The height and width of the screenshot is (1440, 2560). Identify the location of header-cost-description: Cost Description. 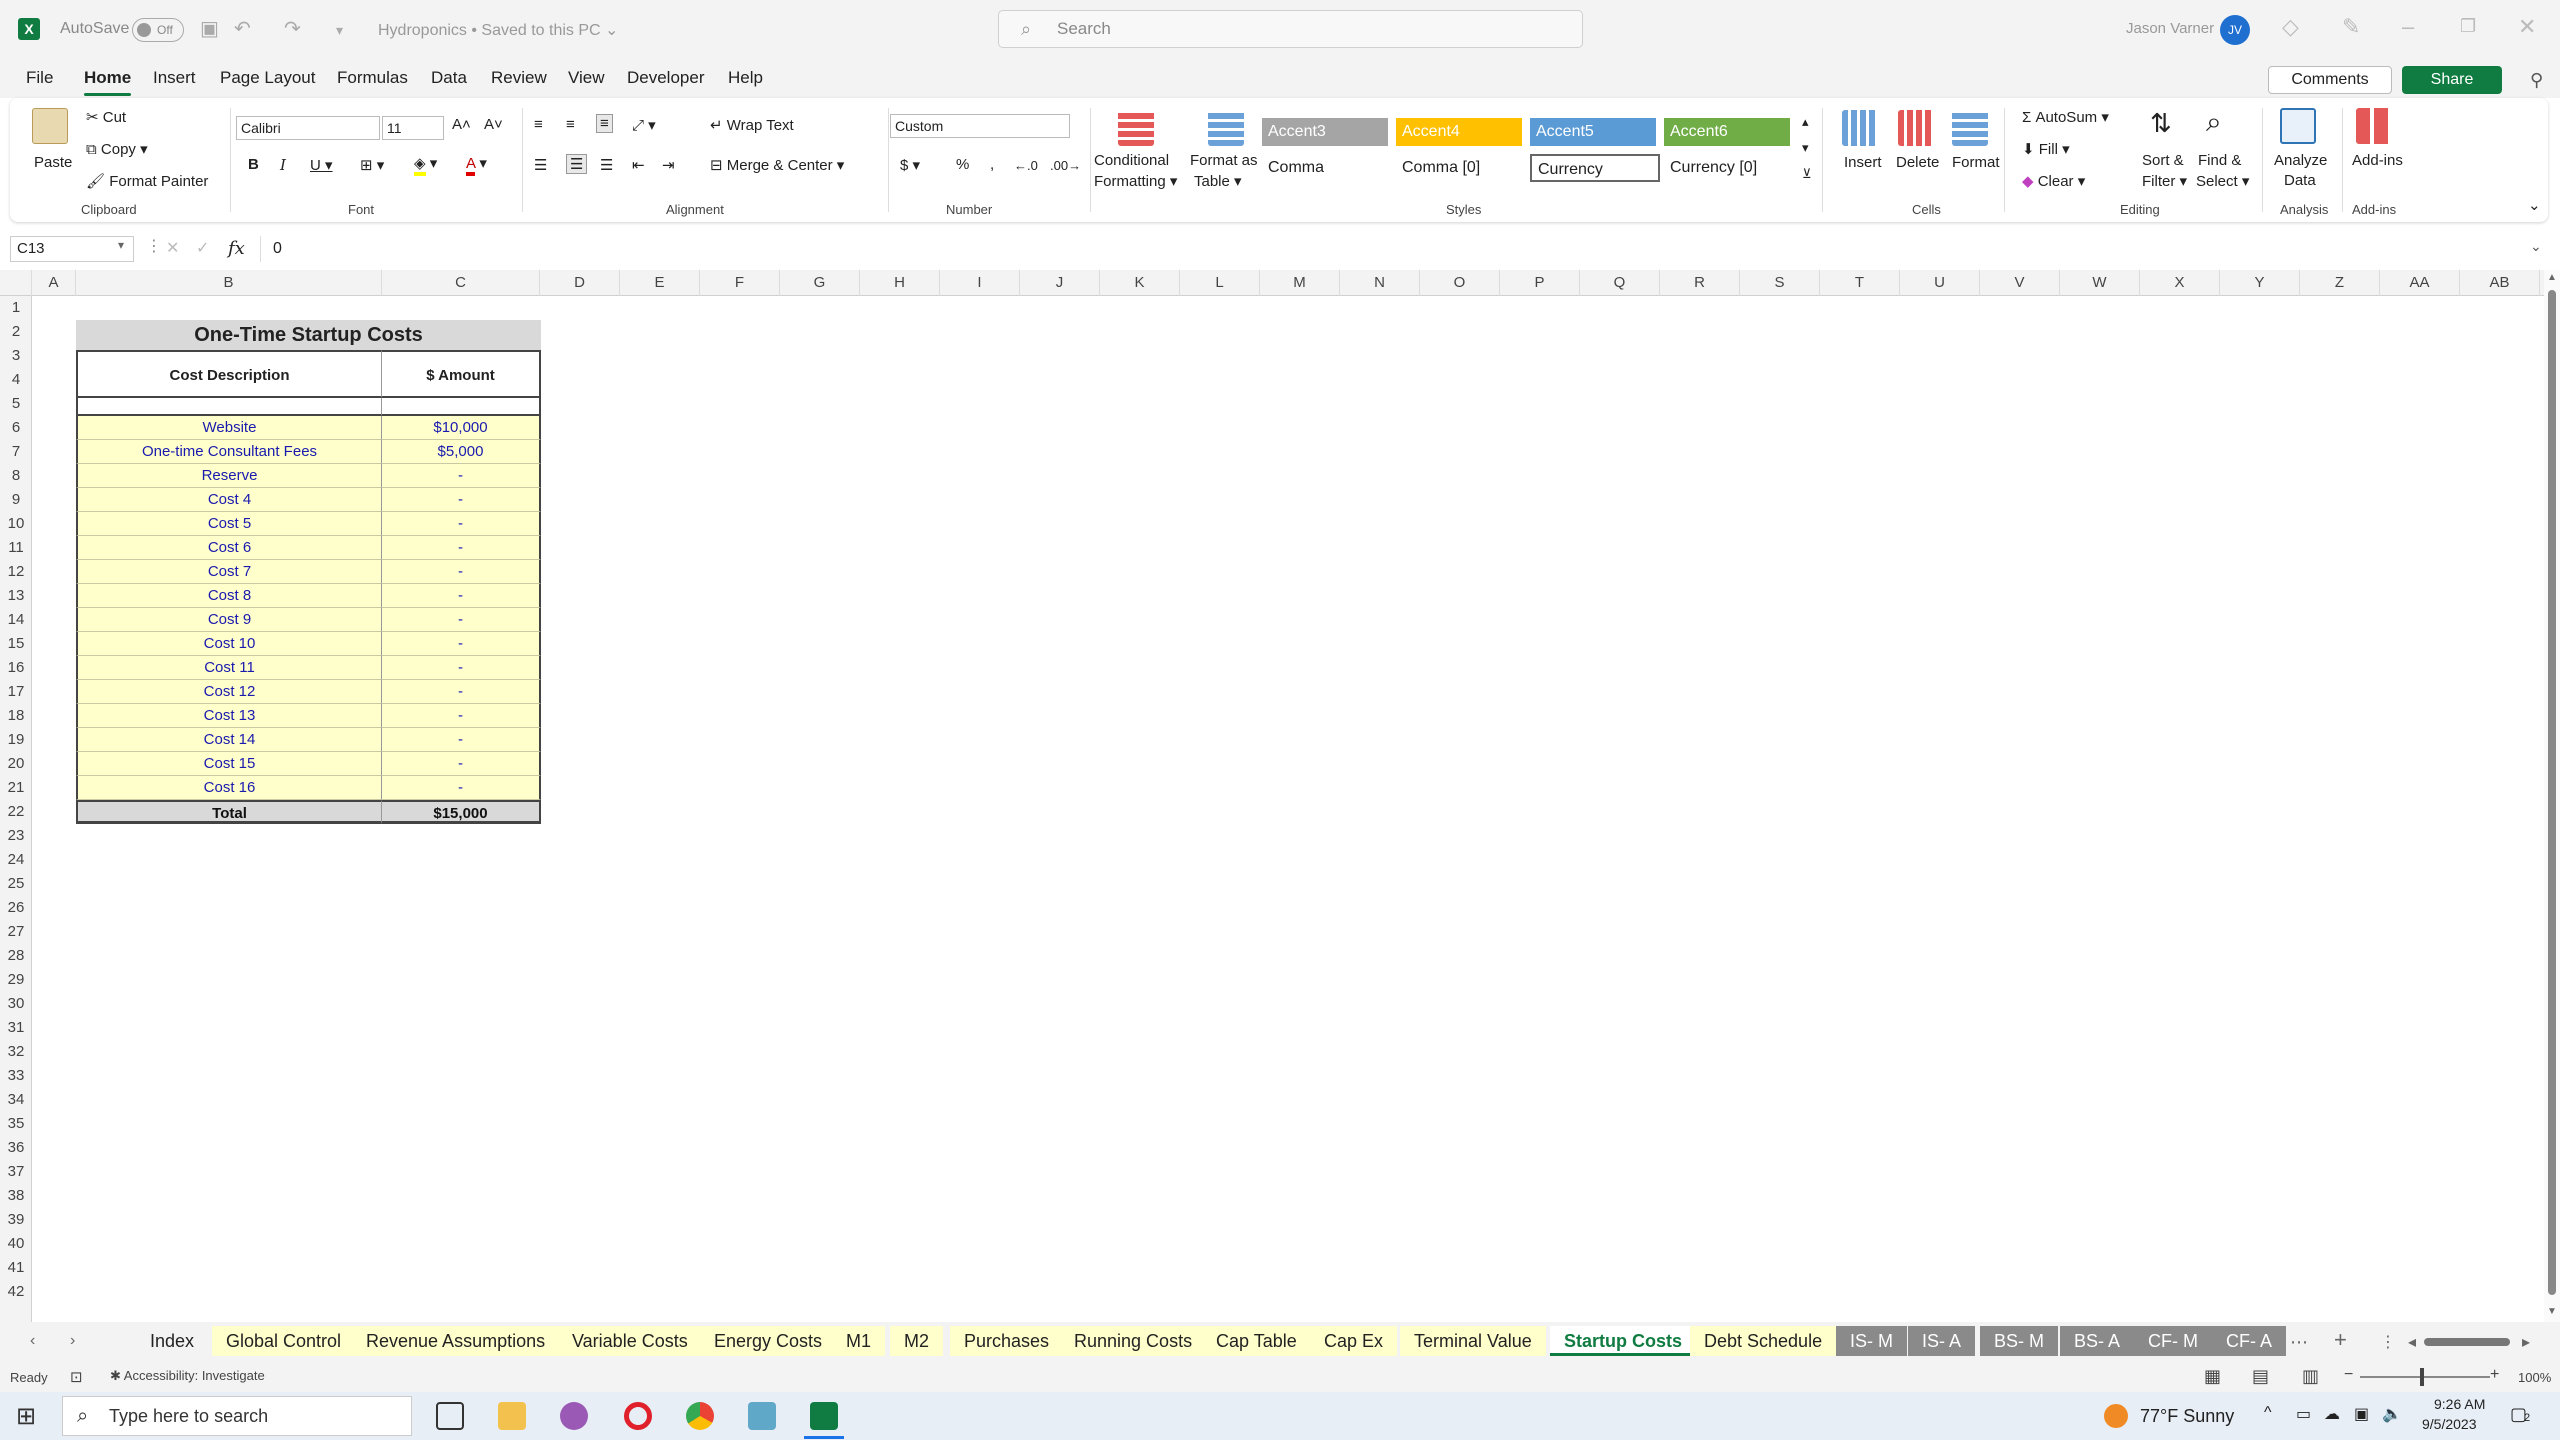
(229, 374).